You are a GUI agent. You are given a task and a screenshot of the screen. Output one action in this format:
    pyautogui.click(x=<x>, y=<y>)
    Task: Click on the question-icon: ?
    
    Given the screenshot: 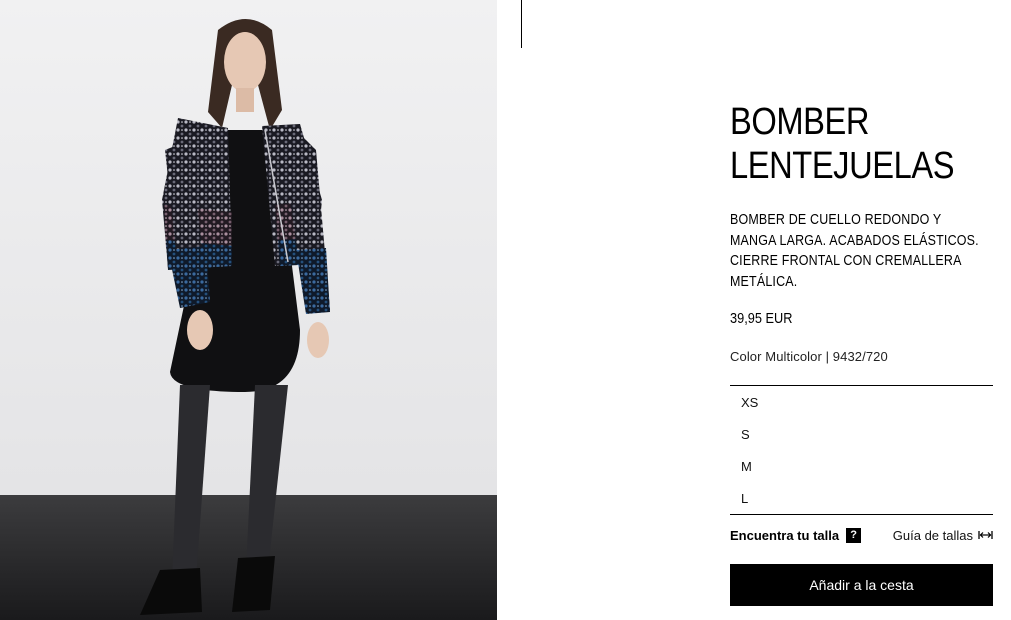 What is the action you would take?
    pyautogui.click(x=854, y=535)
    